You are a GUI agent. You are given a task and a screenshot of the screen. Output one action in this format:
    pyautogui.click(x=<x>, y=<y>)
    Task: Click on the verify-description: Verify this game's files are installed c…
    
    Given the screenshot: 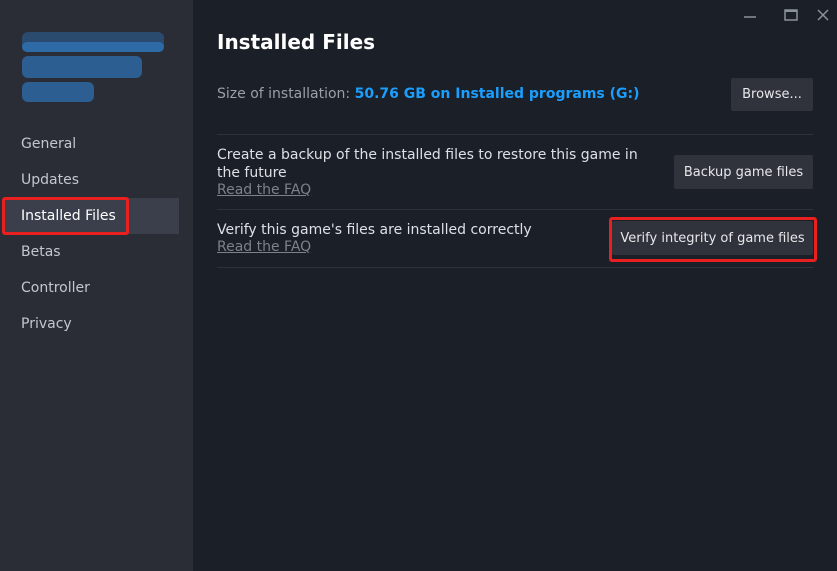 What is the action you would take?
    pyautogui.click(x=374, y=230)
    